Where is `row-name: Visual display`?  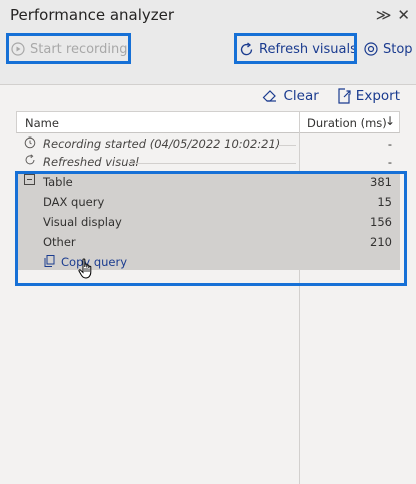
row-name: Visual display is located at coordinates (82, 222).